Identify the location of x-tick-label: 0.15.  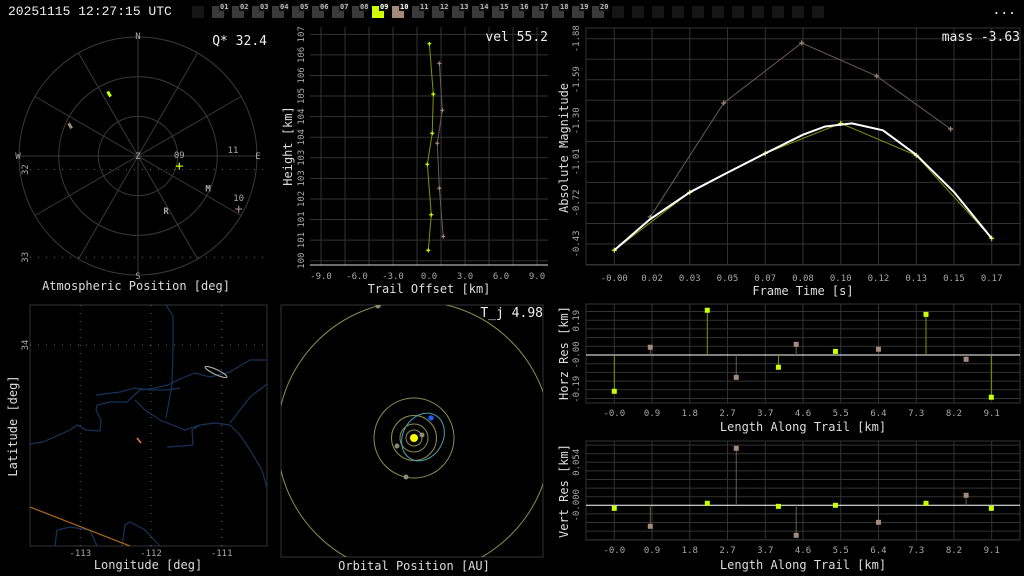
(954, 279).